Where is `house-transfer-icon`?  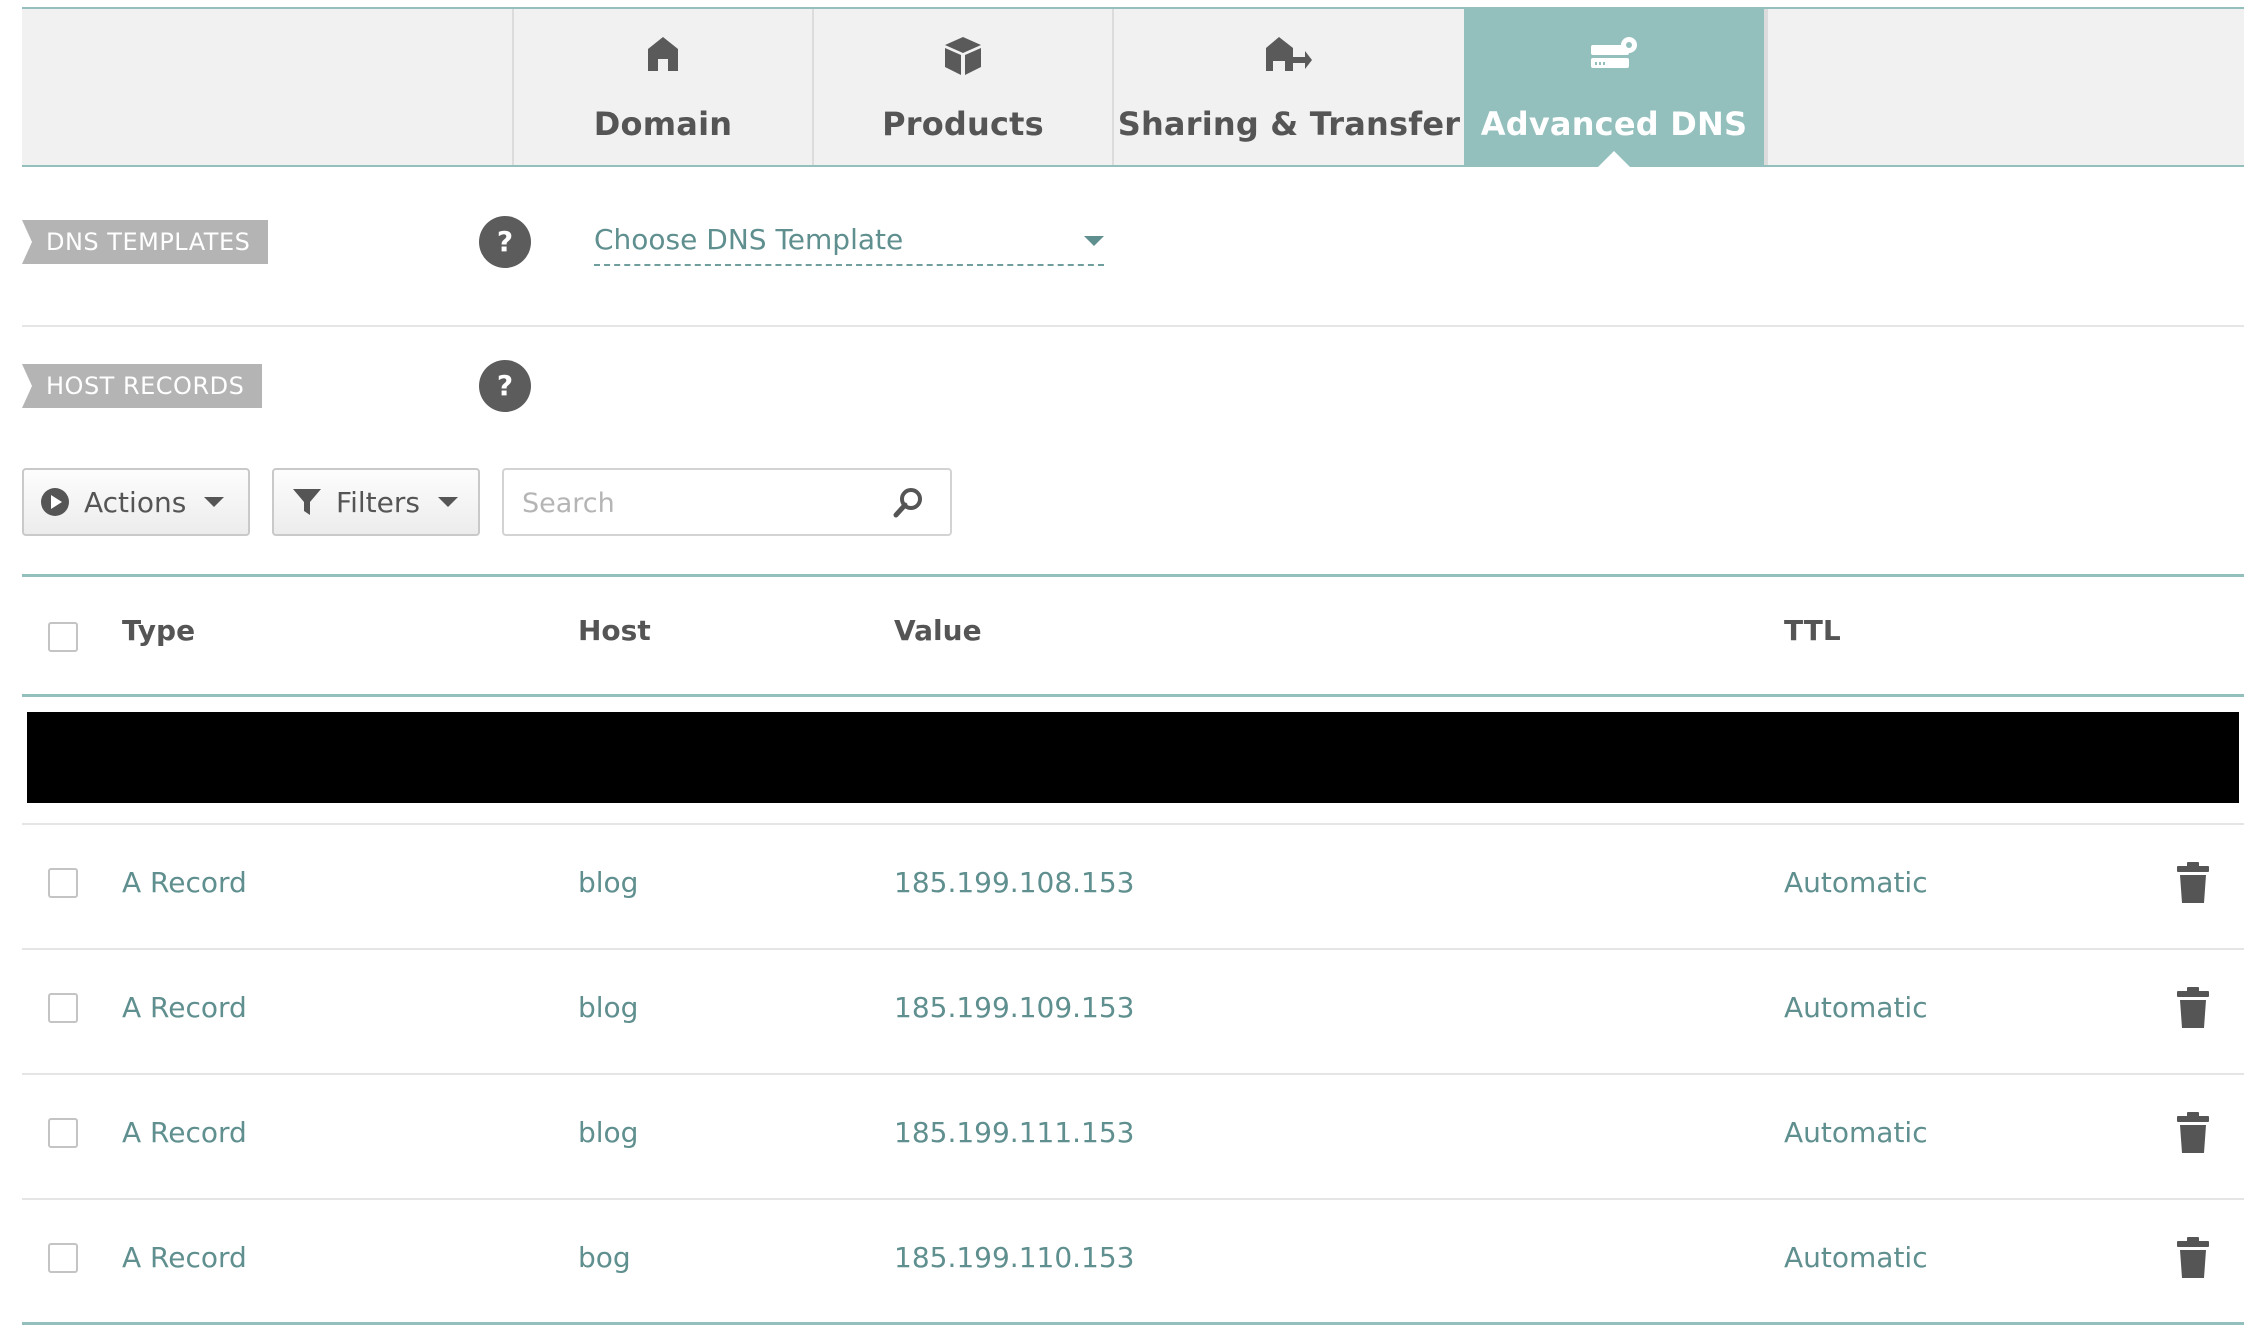 house-transfer-icon is located at coordinates (1289, 60).